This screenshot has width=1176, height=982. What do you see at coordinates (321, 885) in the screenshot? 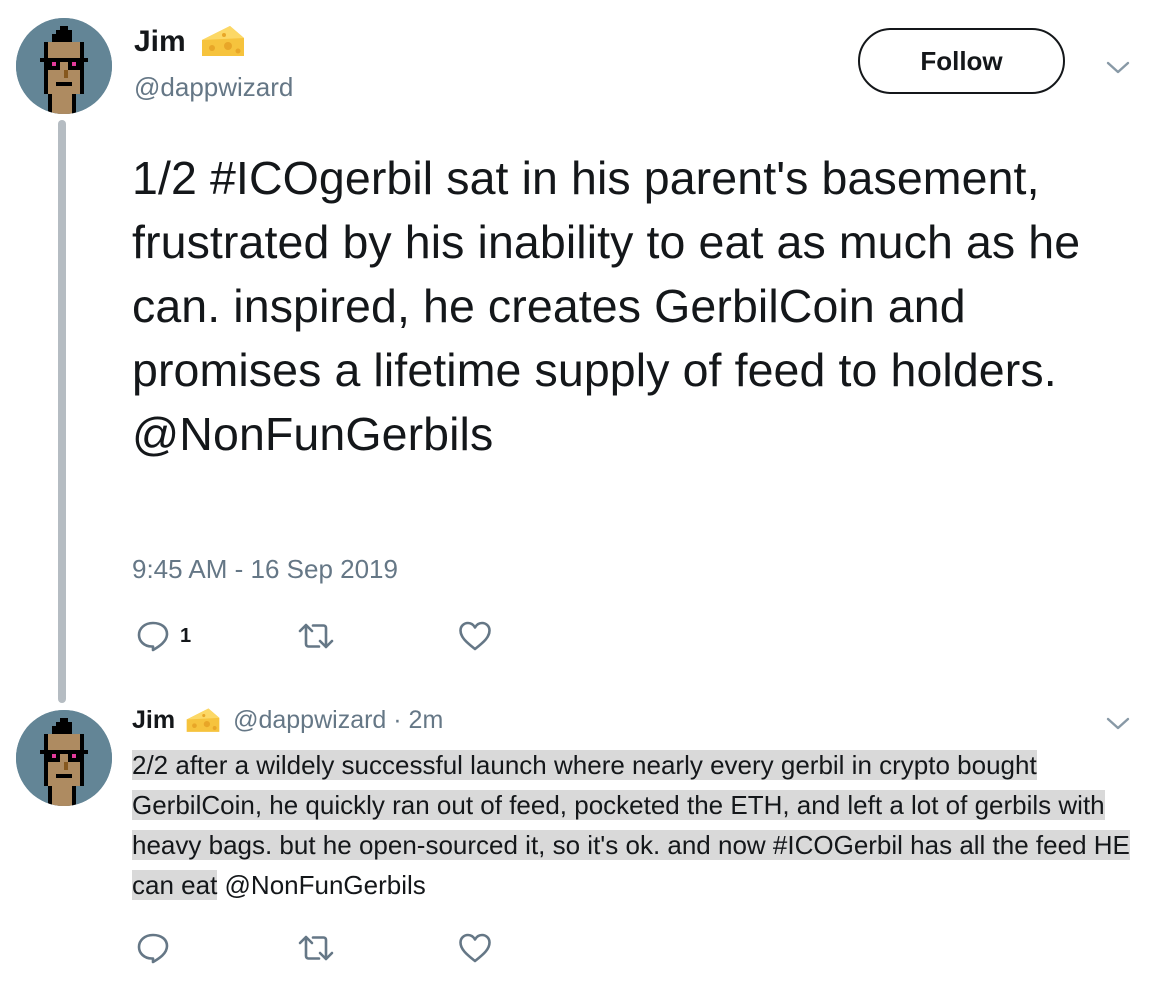
I see `mention-link: @NonFunGerbils` at bounding box center [321, 885].